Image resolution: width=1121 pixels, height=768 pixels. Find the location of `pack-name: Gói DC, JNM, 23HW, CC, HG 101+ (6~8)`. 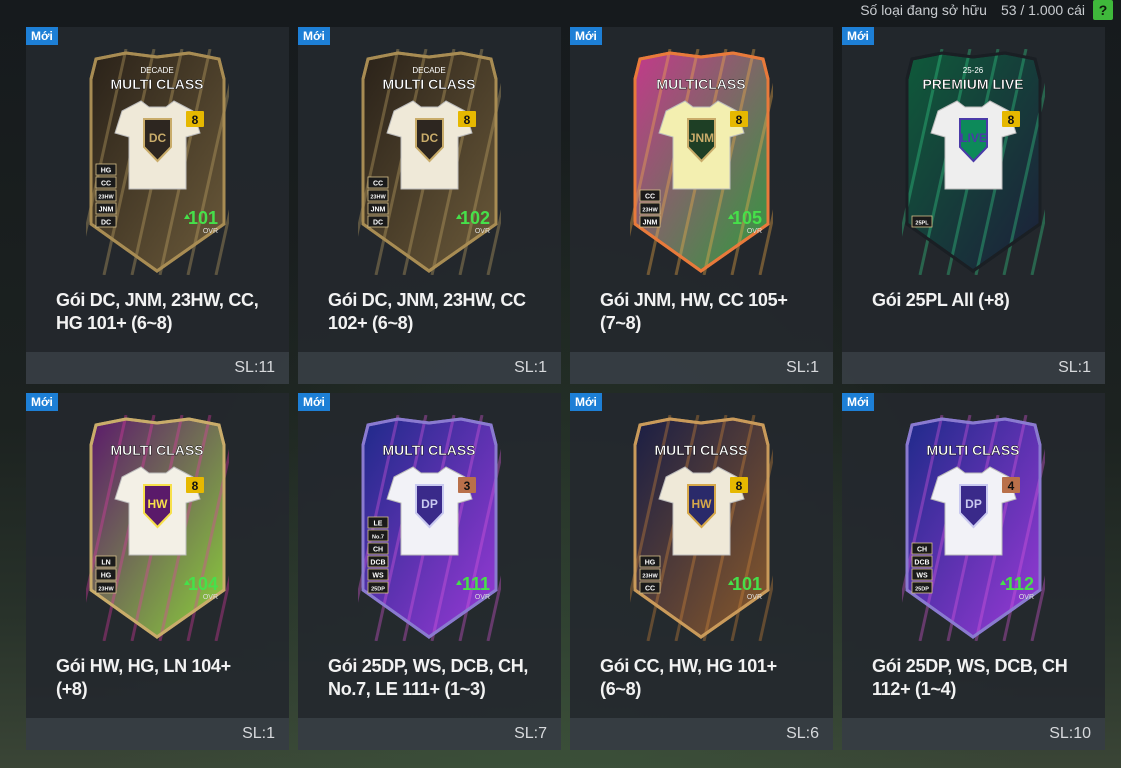

pack-name: Gói DC, JNM, 23HW, CC, HG 101+ (6~8) is located at coordinates (166, 312).